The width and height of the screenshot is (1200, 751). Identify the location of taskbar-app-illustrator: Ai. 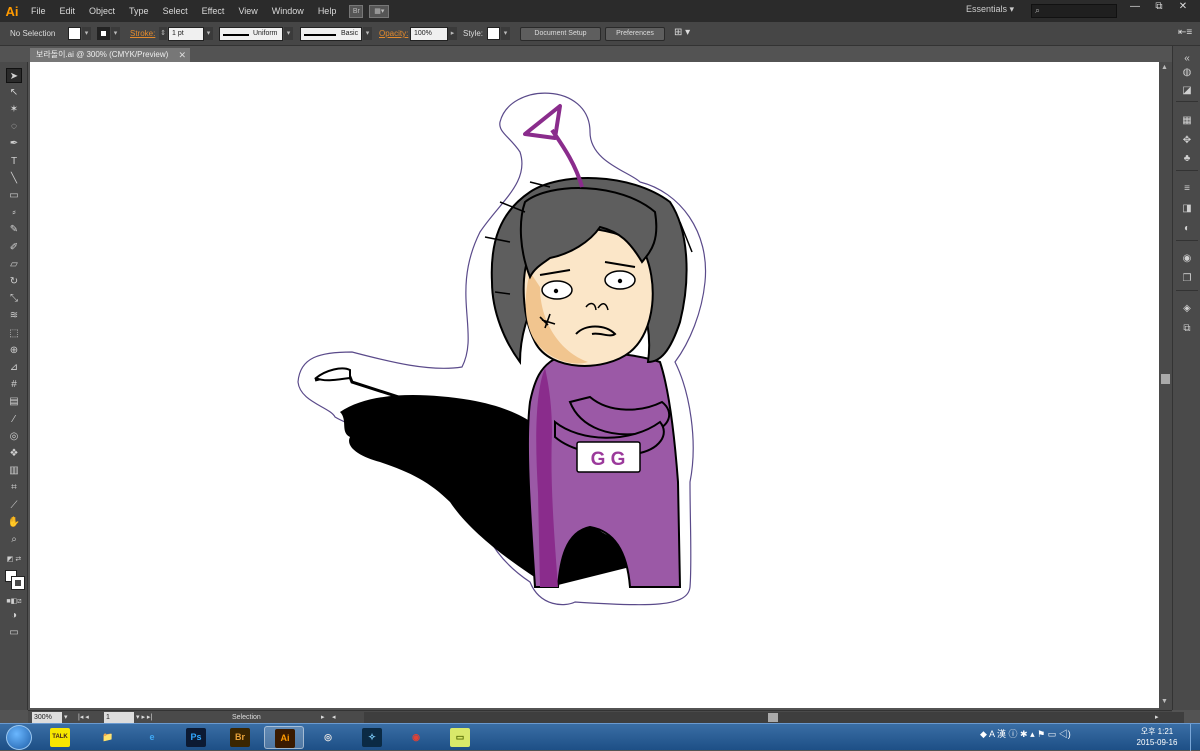
(284, 737).